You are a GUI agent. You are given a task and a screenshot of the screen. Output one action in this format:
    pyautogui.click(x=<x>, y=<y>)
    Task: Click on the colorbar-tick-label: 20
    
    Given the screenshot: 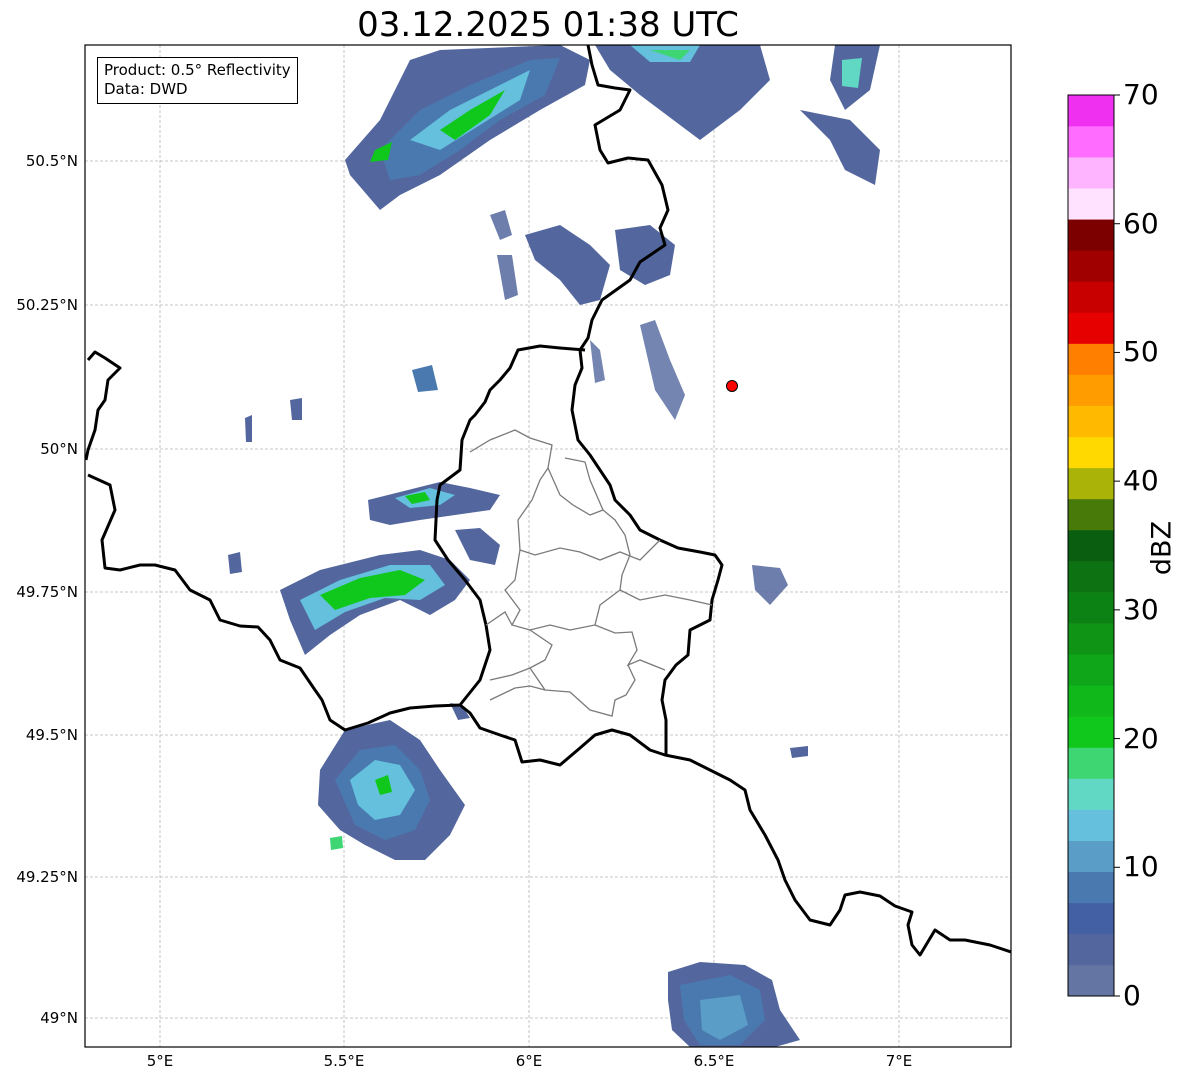 What is the action you would take?
    pyautogui.click(x=1141, y=738)
    